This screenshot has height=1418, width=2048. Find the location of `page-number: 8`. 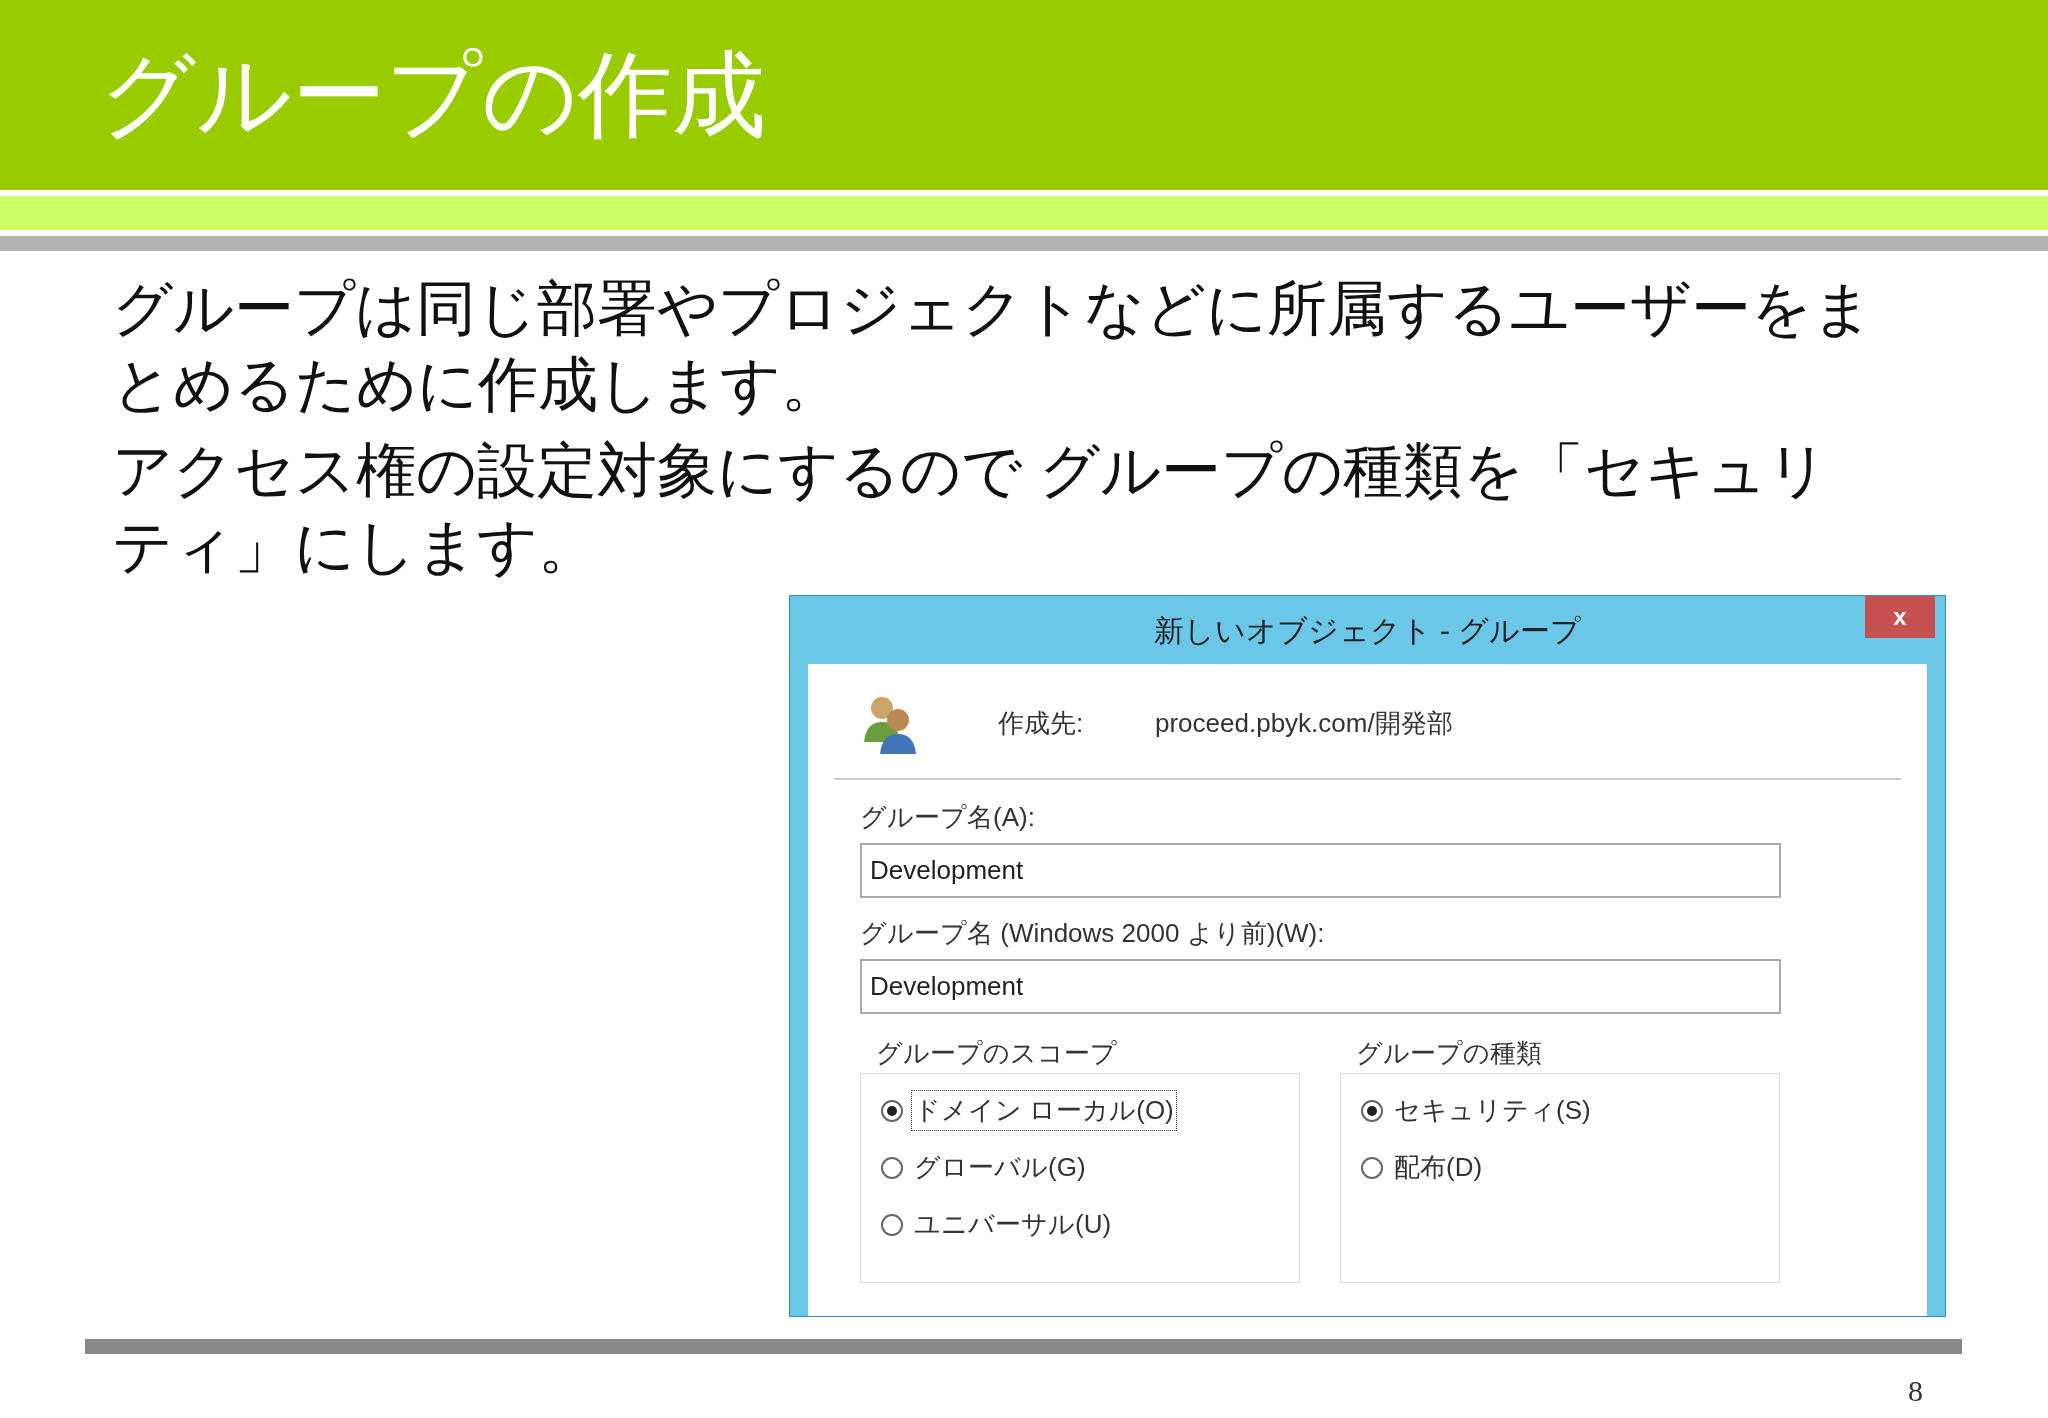

page-number: 8 is located at coordinates (1915, 1391).